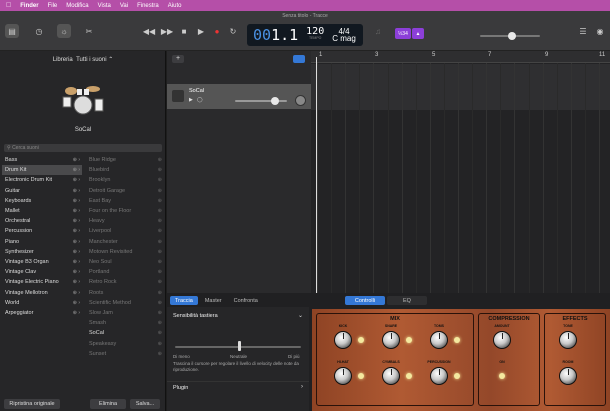  I want to click on category-item: Orchestral ⊕ ›, so click(42, 221).